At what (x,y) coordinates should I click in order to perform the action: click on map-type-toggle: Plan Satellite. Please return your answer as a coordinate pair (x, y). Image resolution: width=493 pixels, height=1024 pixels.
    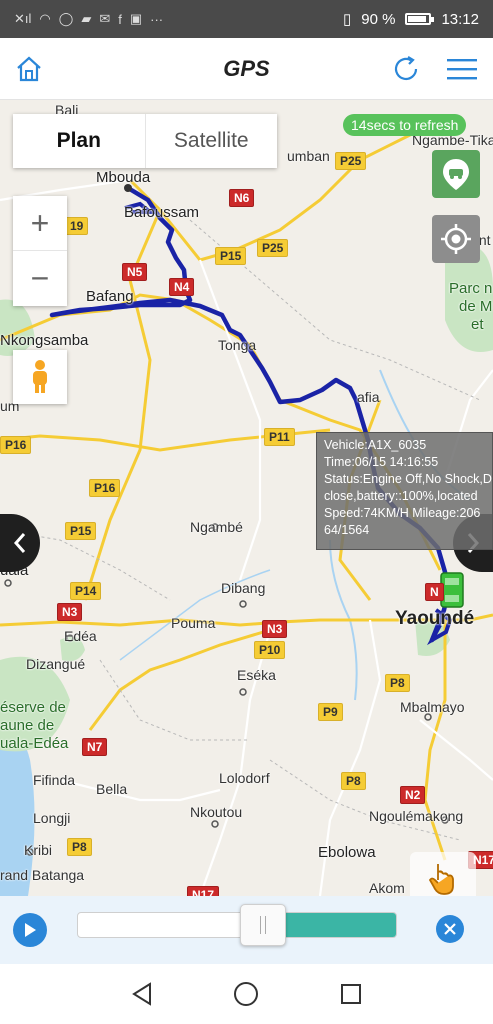
    Looking at the image, I should click on (145, 141).